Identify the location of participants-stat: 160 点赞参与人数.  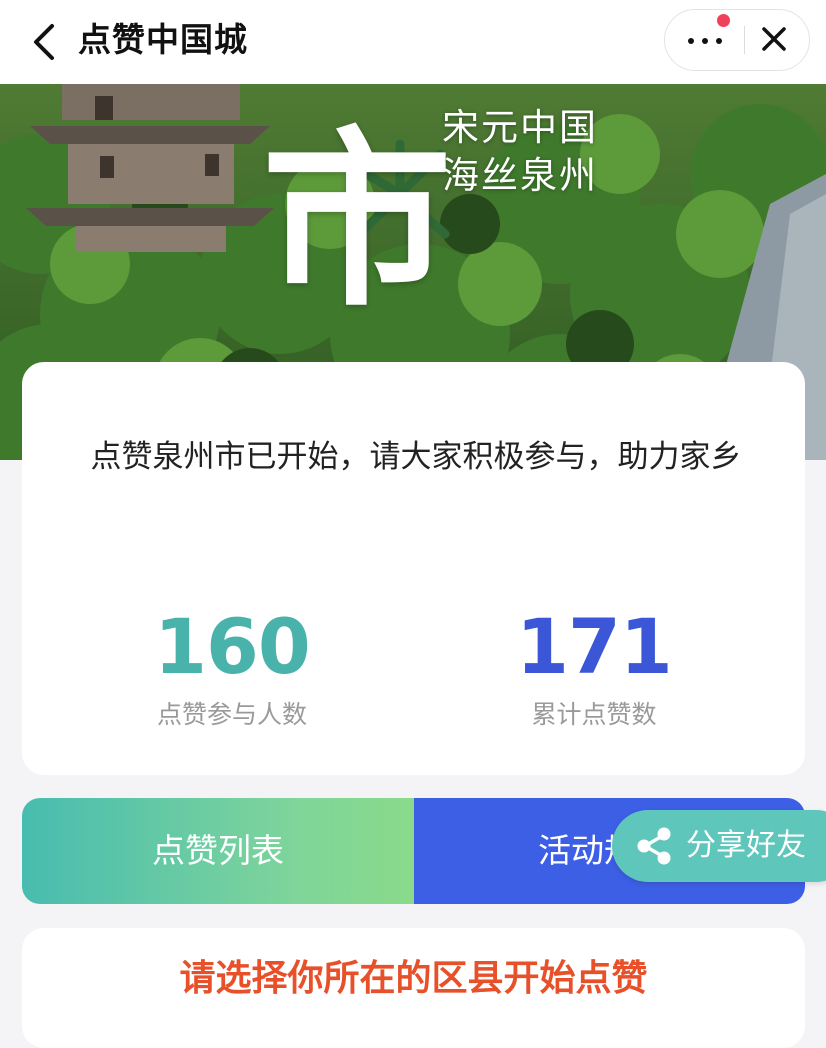
(232, 667).